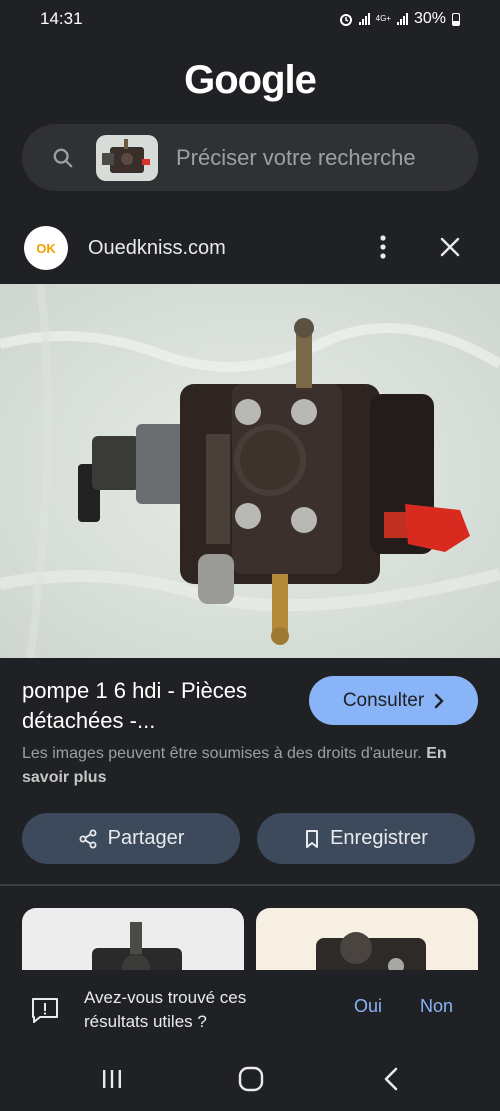  I want to click on more-vert-icon, so click(383, 247).